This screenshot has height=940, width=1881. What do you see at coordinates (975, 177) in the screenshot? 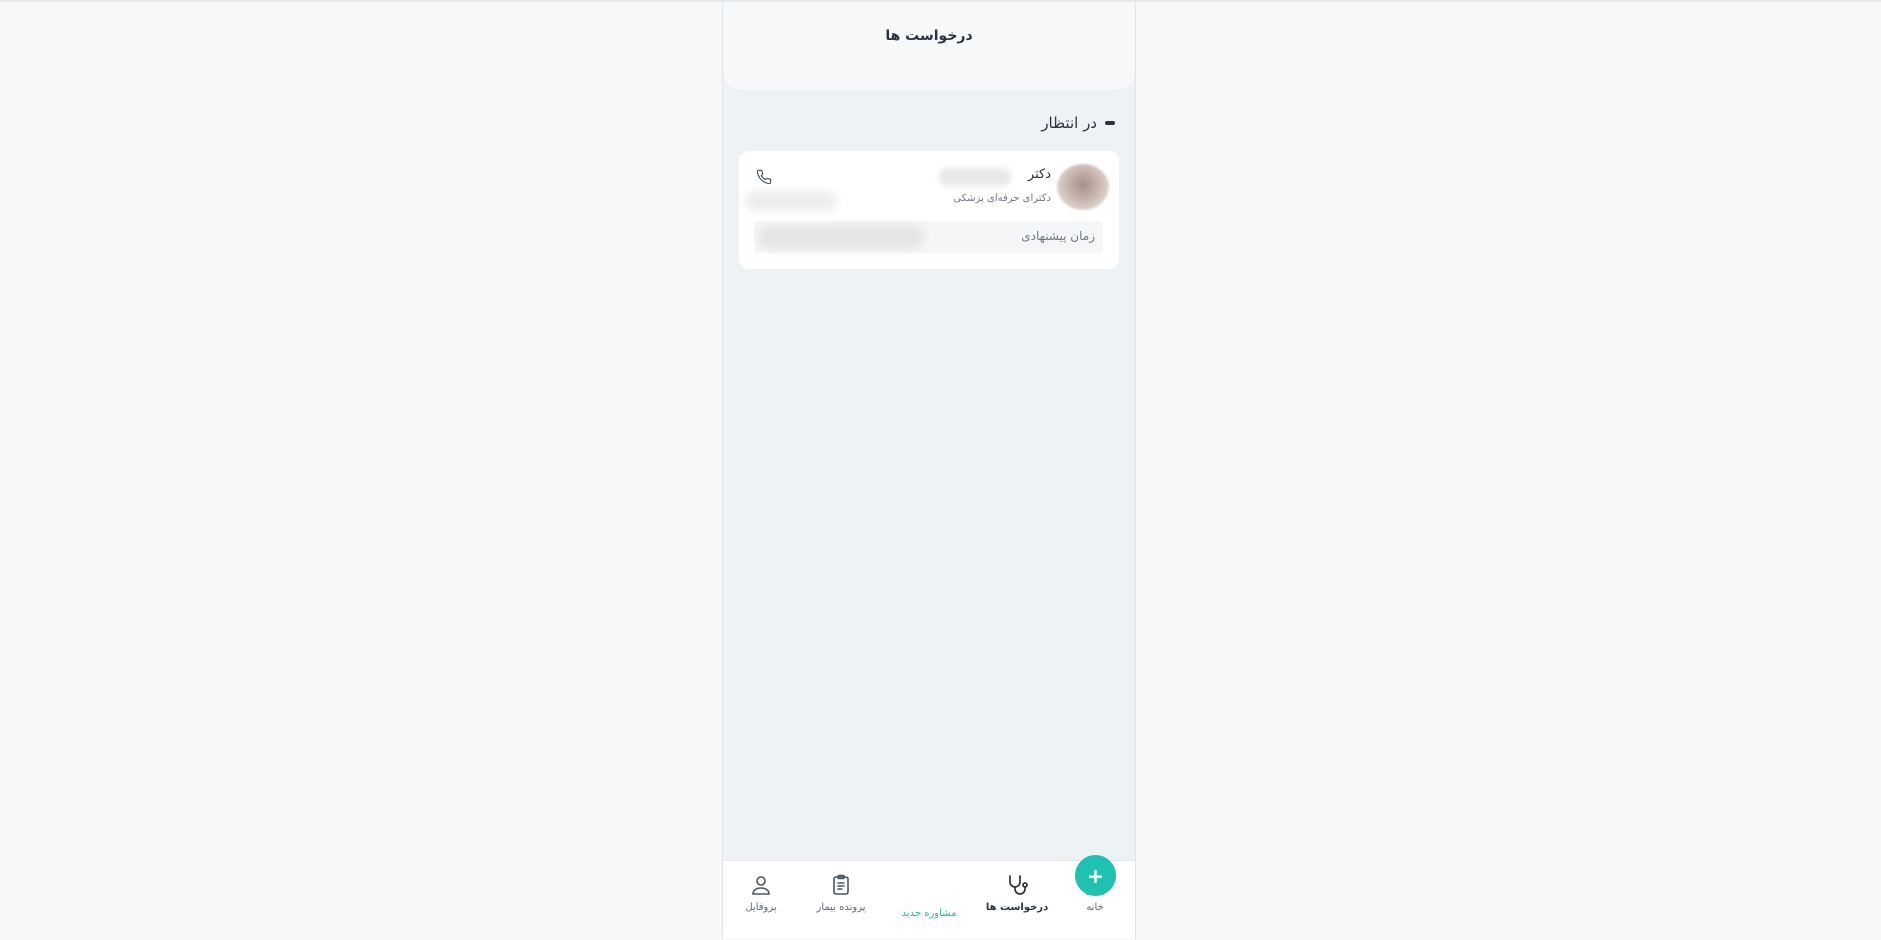
I see `doctor-name-redacted` at bounding box center [975, 177].